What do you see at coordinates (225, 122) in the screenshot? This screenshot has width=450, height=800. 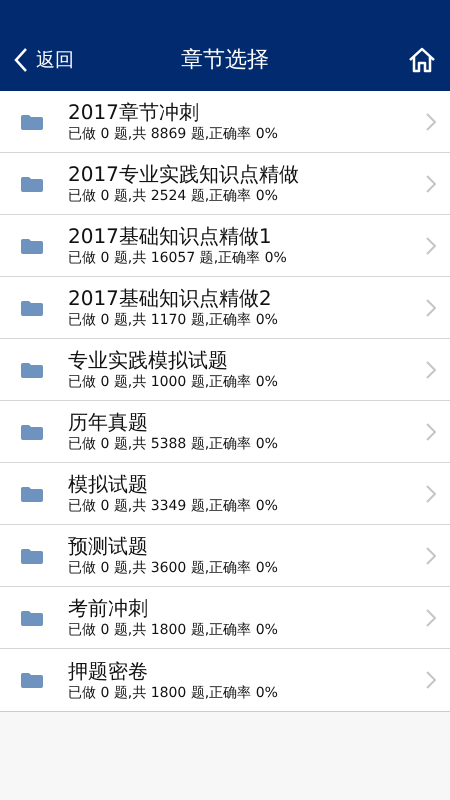 I see `chapter-row: 2017章节冲刺 已做 0 题,共 8869 题,正确率 0%` at bounding box center [225, 122].